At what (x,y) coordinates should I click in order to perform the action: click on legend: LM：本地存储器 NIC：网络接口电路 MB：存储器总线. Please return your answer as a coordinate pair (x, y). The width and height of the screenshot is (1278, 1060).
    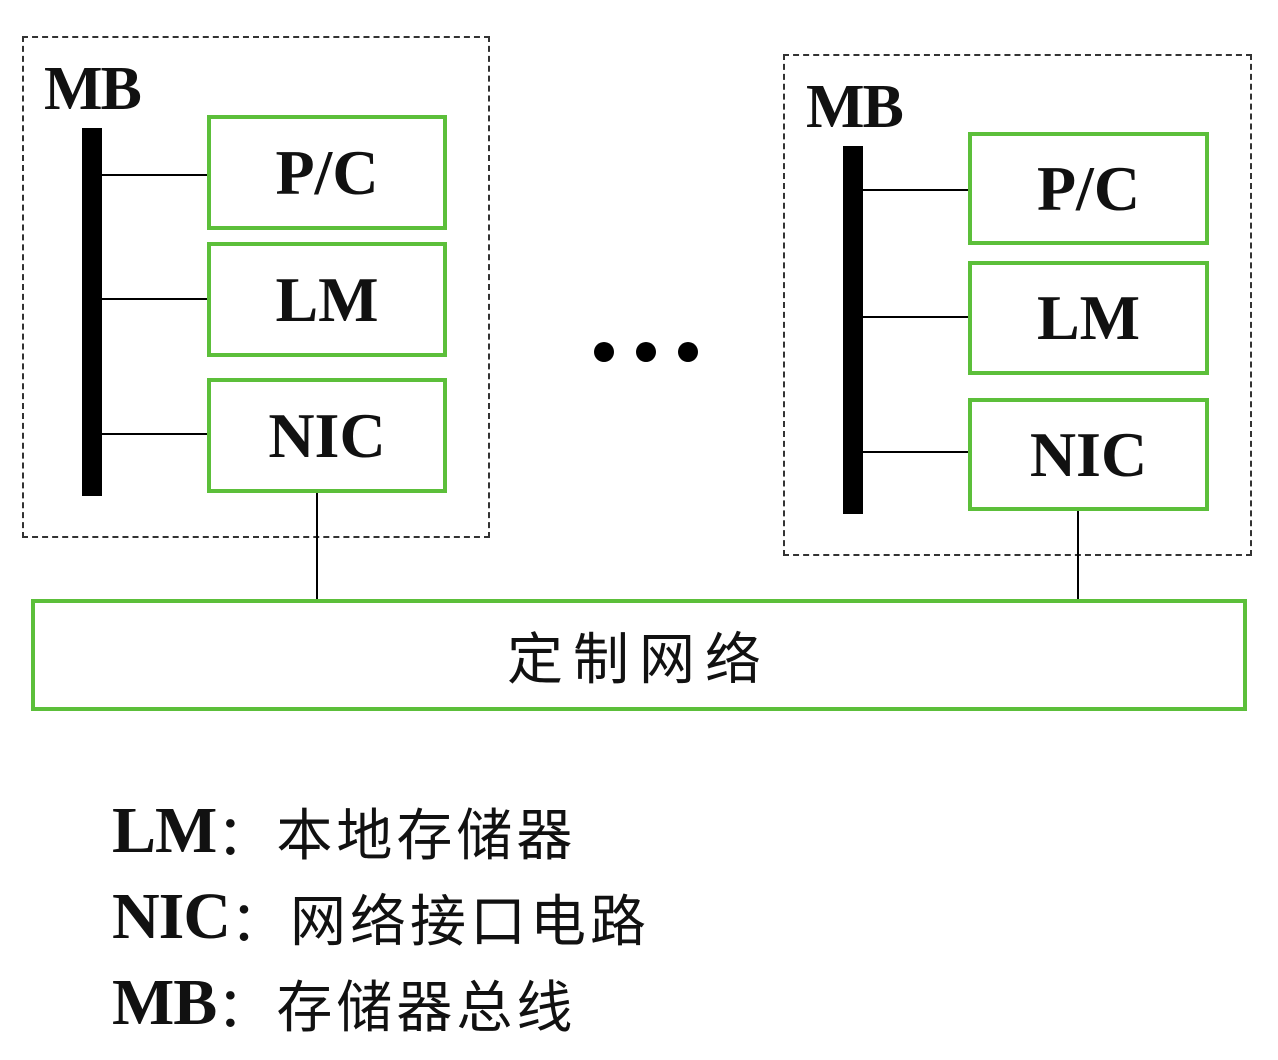
    Looking at the image, I should click on (381, 917).